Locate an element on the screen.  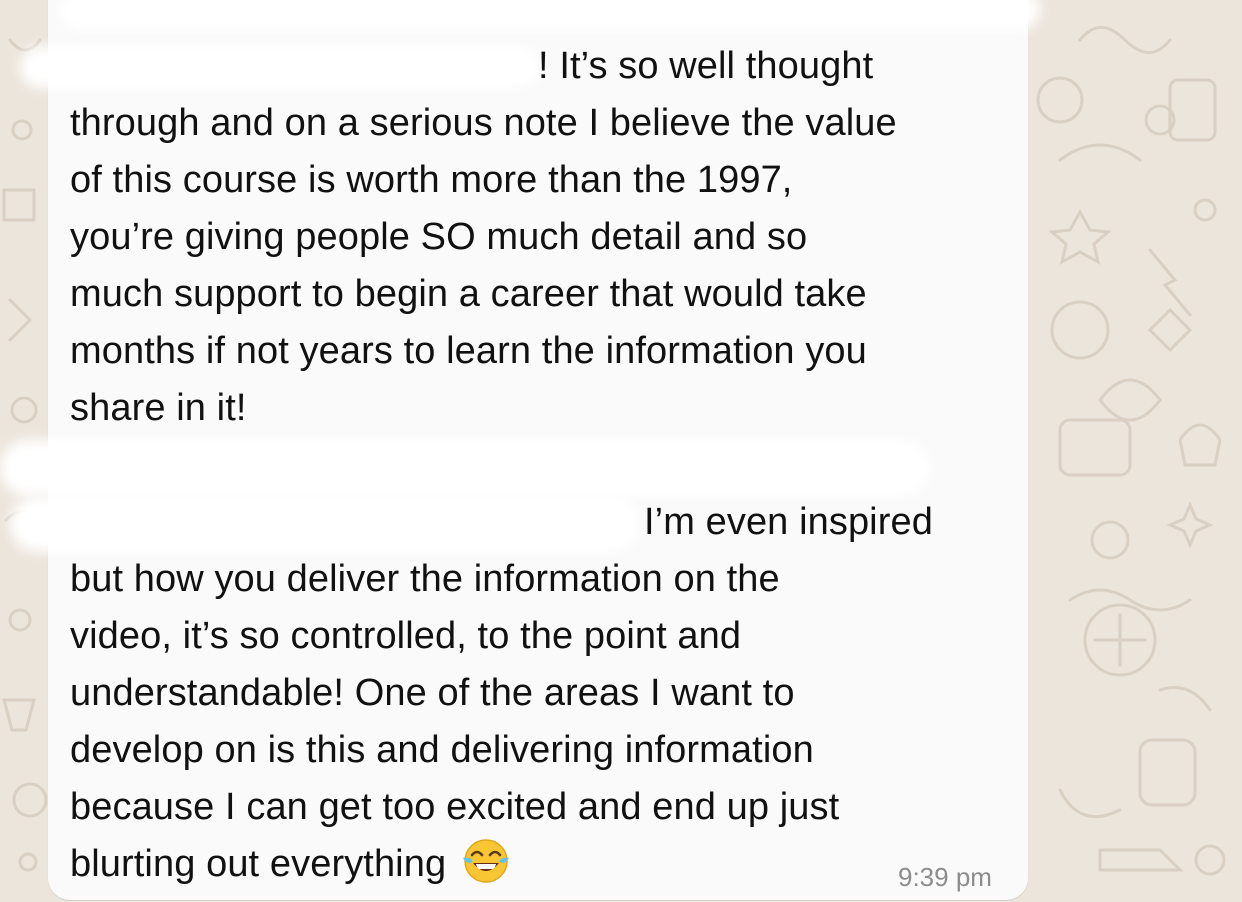
message-text-line: share in it! is located at coordinates (158, 408).